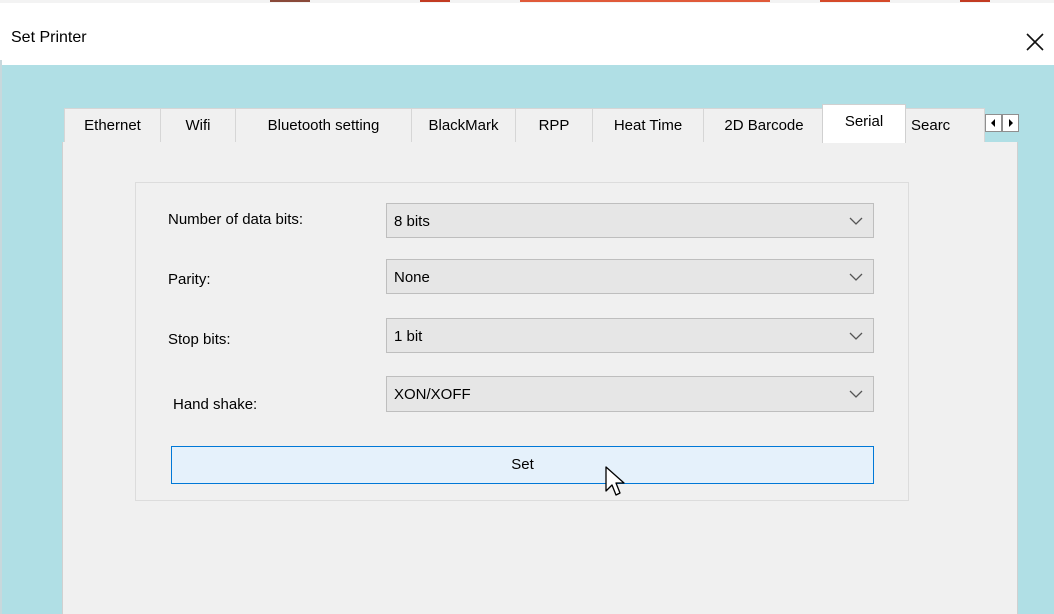  I want to click on data-bits-label: Number of data bits:, so click(236, 219).